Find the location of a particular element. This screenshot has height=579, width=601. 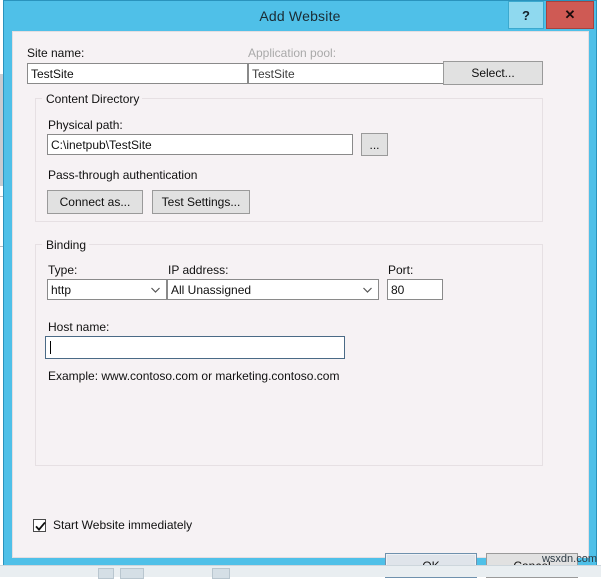

dialog-title-bar: Add Website ? ✕ is located at coordinates (300, 16).